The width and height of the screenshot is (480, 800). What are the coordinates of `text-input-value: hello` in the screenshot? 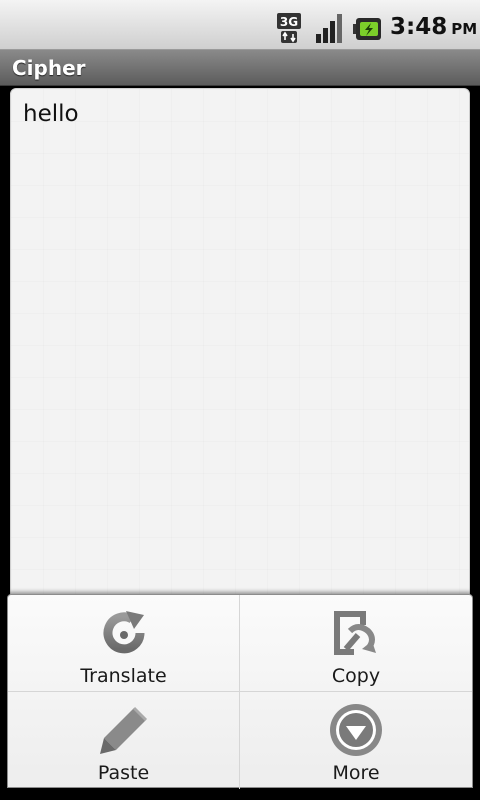 It's located at (51, 114).